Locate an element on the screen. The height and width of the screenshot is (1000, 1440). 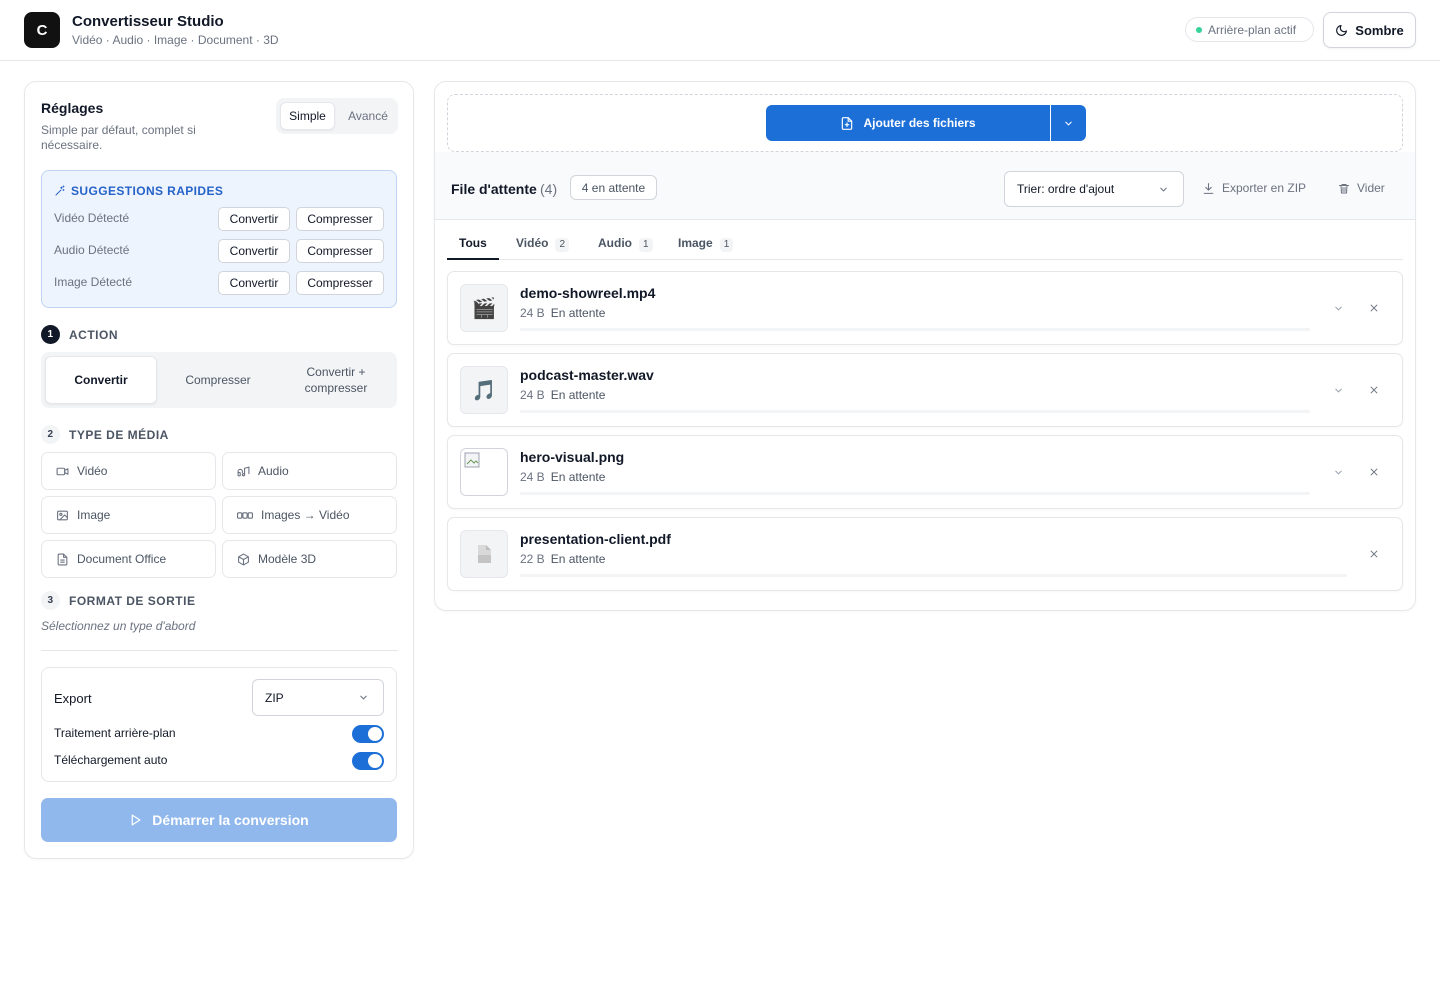
suggestion-image-convert-button: Convertir is located at coordinates (254, 283).